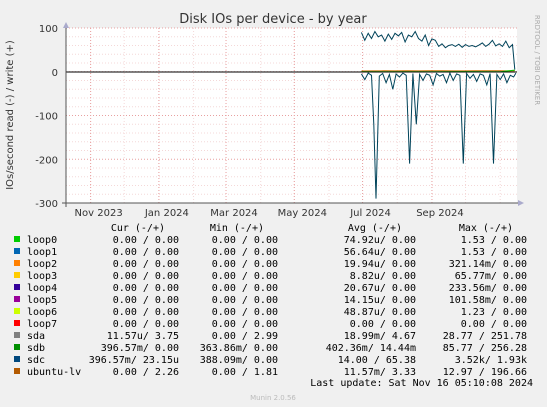 The width and height of the screenshot is (547, 407). Describe the element at coordinates (36, 348) in the screenshot. I see `legend-name: sdb` at that location.